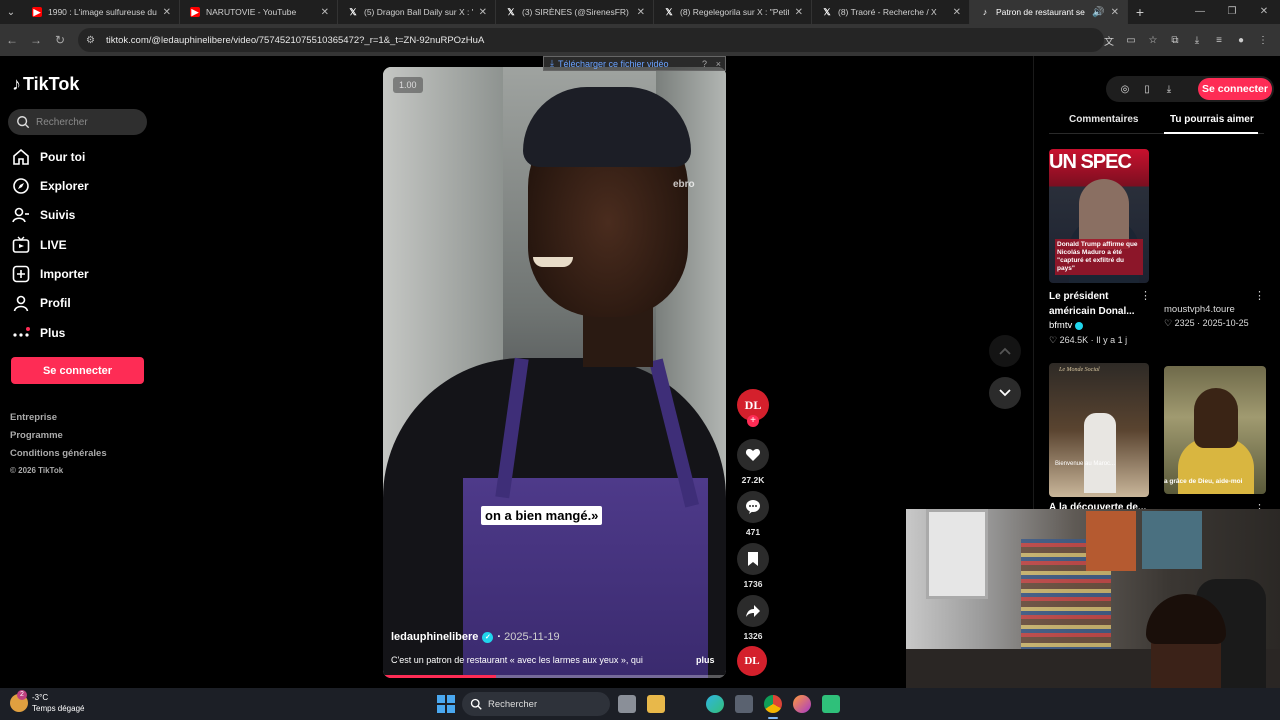  Describe the element at coordinates (77, 370) in the screenshot. I see `login-button: Se connecter` at that location.